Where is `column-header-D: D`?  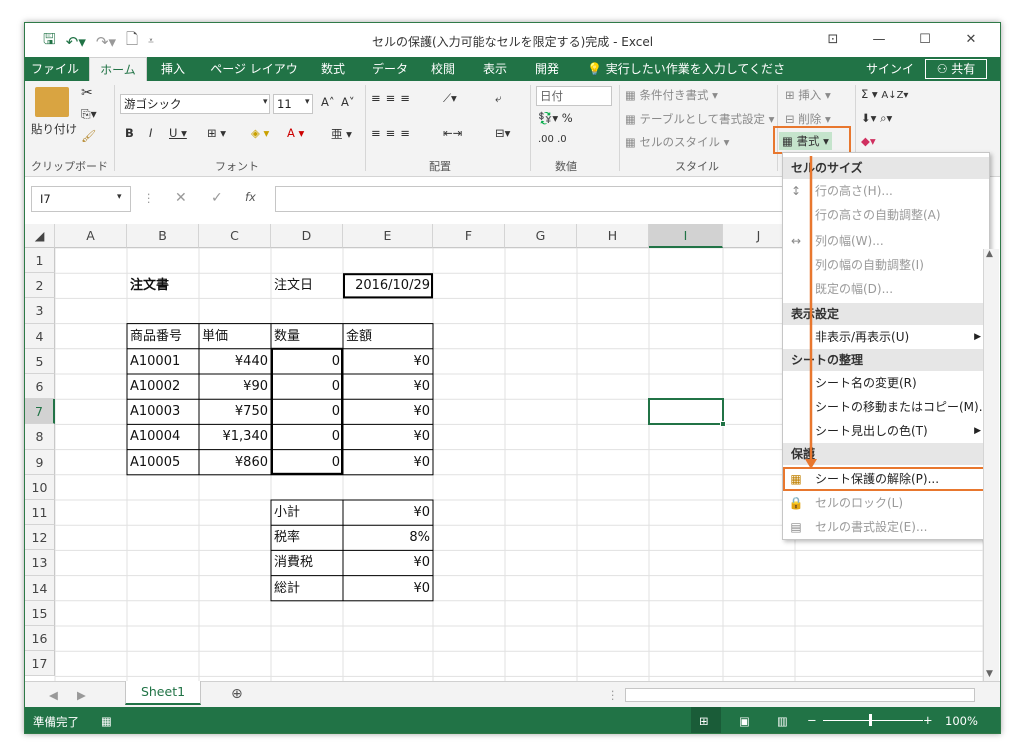 column-header-D: D is located at coordinates (307, 236).